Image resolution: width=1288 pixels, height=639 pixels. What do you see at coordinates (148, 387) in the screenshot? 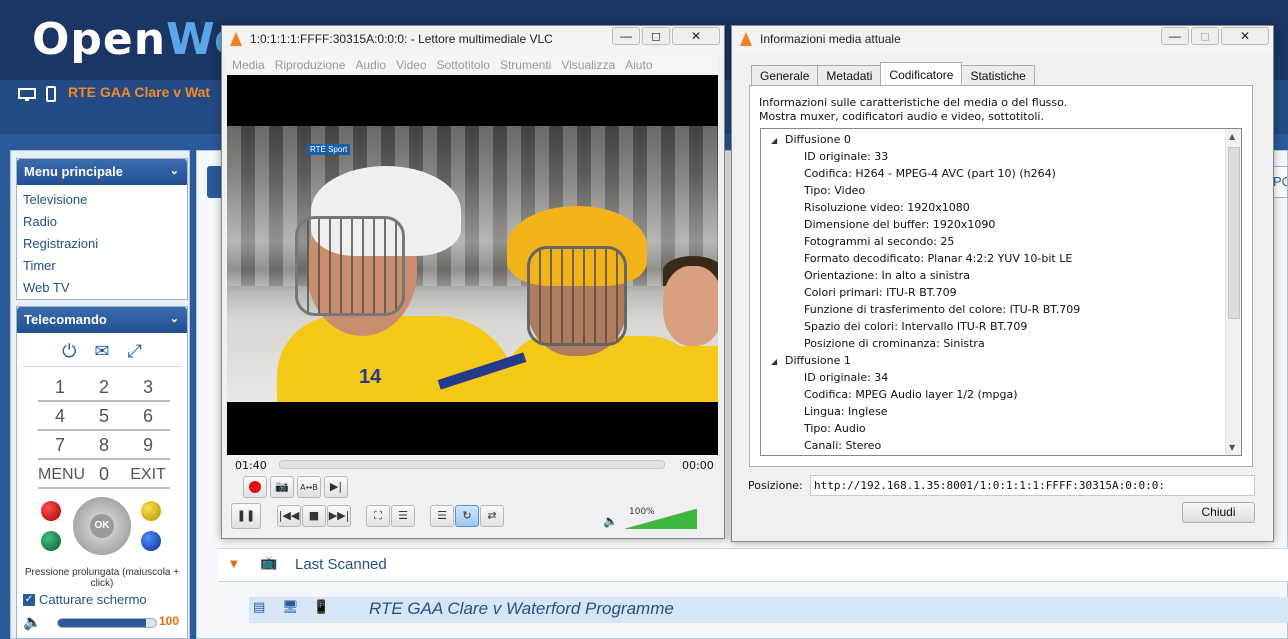
I see `key-3: 3` at bounding box center [148, 387].